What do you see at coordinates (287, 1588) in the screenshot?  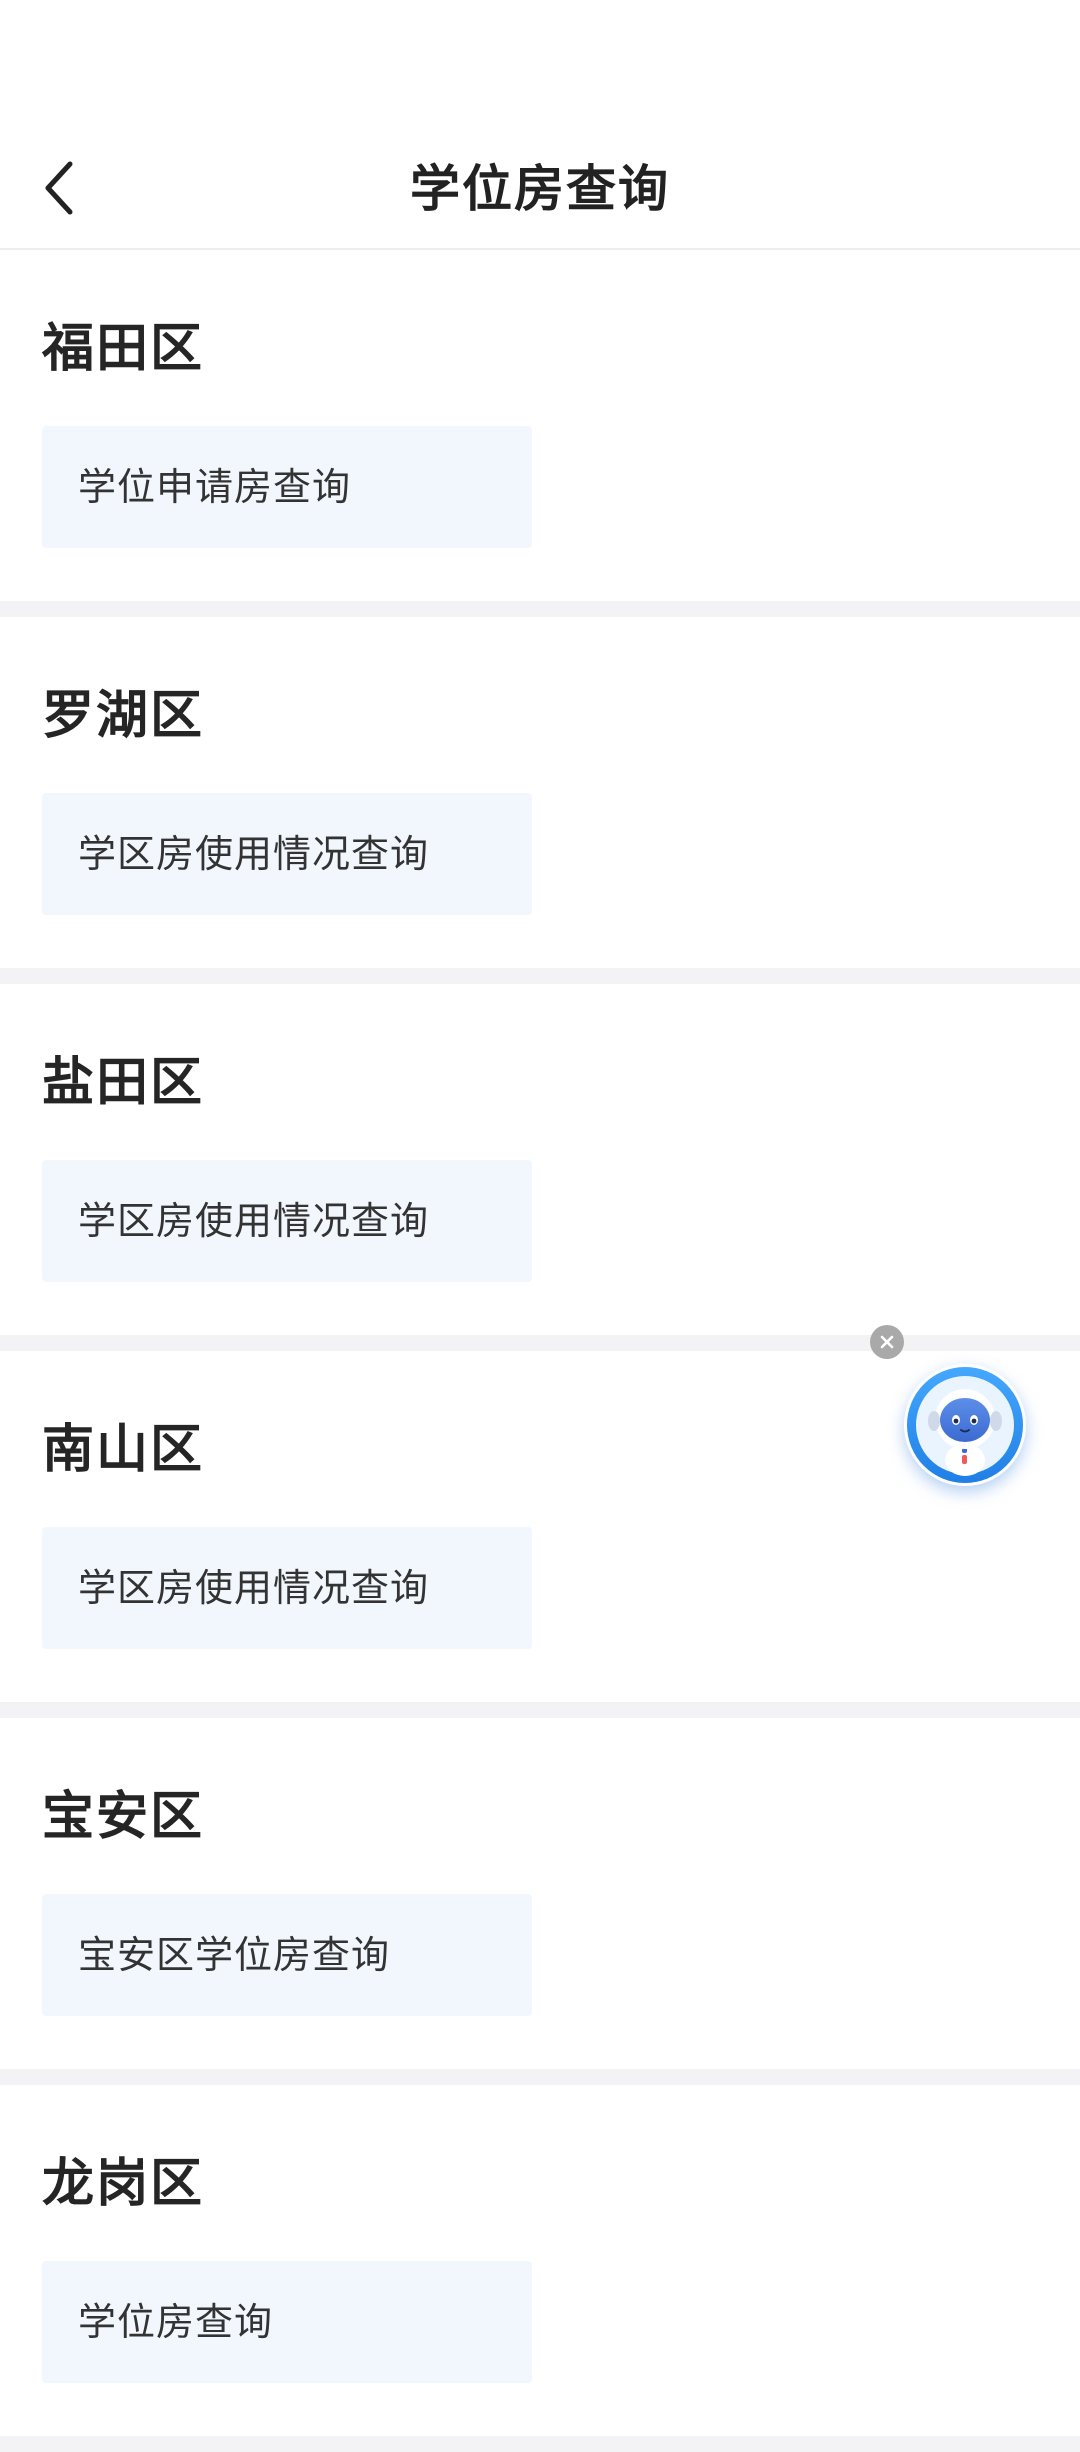 I see `nanshan-query-button: 学区房使用情况查询` at bounding box center [287, 1588].